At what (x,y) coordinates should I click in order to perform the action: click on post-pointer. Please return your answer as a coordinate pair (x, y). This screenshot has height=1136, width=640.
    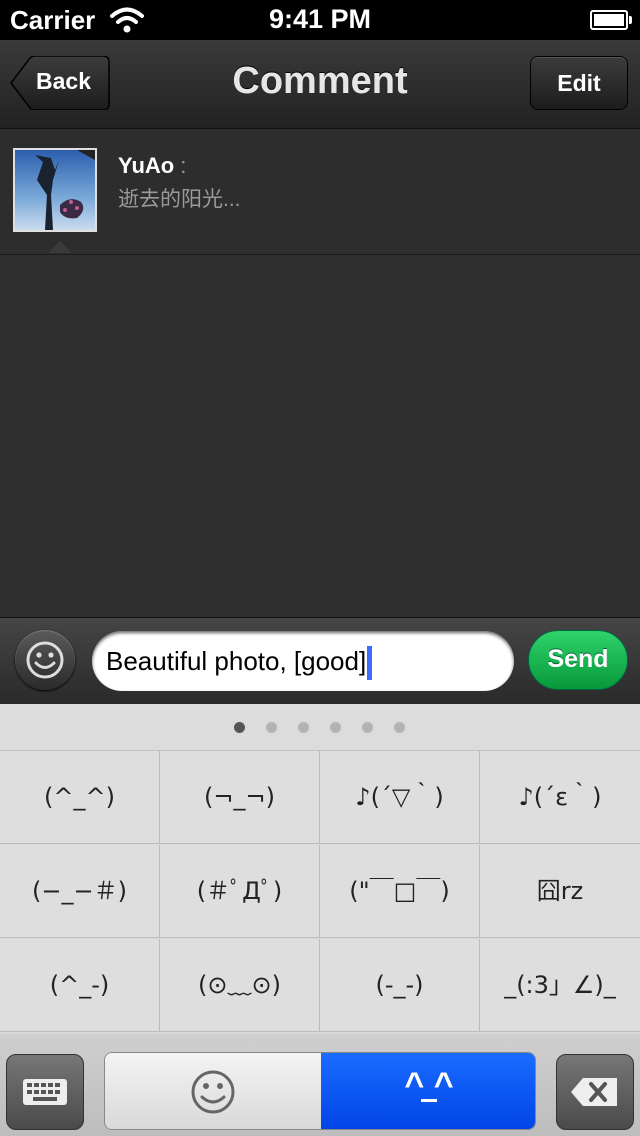
    Looking at the image, I should click on (60, 247).